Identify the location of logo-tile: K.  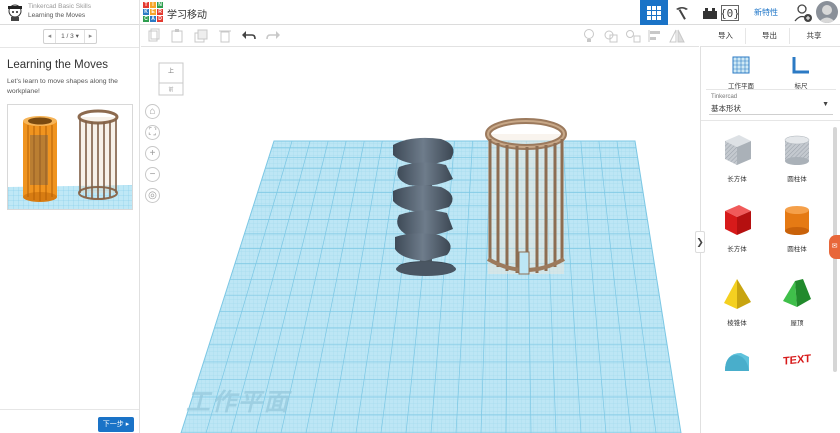
(146, 12).